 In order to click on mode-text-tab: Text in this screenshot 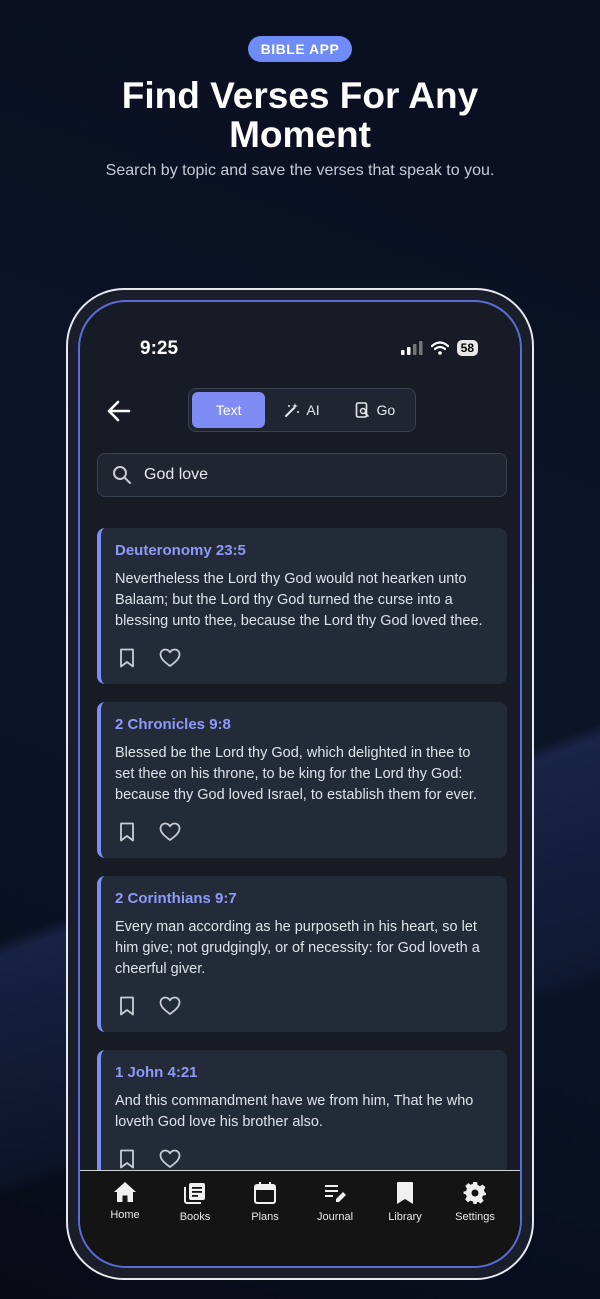, I will do `click(229, 410)`.